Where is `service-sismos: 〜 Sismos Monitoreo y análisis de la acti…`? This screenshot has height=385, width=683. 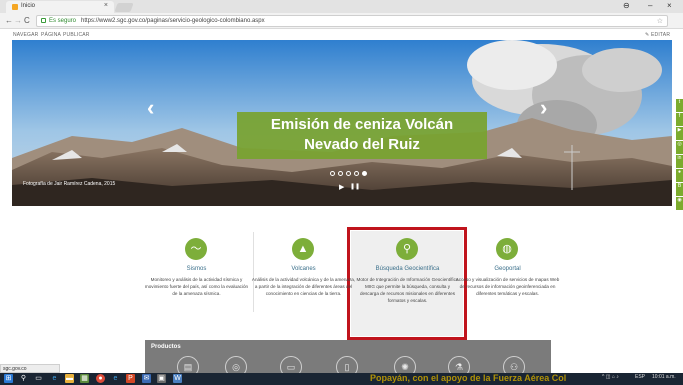
service-sismos: 〜 Sismos Monitoreo y análisis de la acti… is located at coordinates (196, 278).